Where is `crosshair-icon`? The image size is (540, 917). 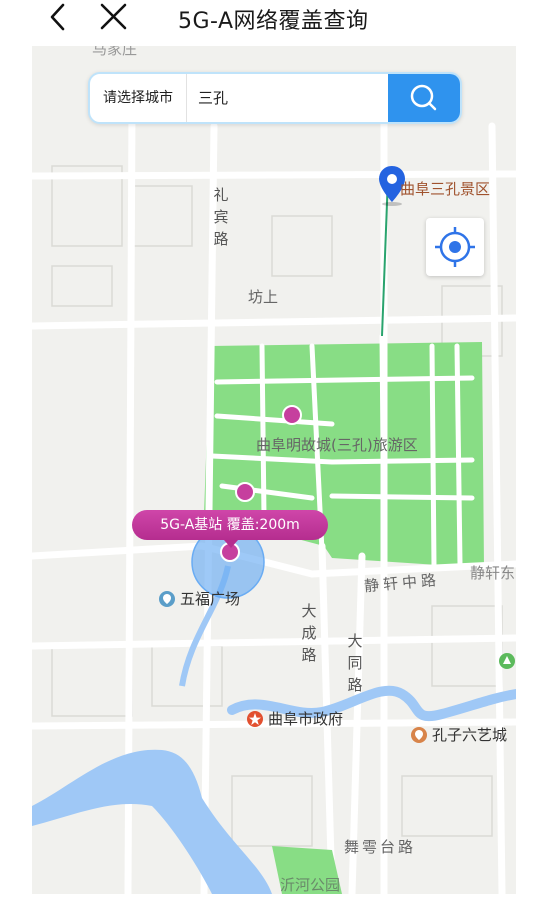 crosshair-icon is located at coordinates (455, 247).